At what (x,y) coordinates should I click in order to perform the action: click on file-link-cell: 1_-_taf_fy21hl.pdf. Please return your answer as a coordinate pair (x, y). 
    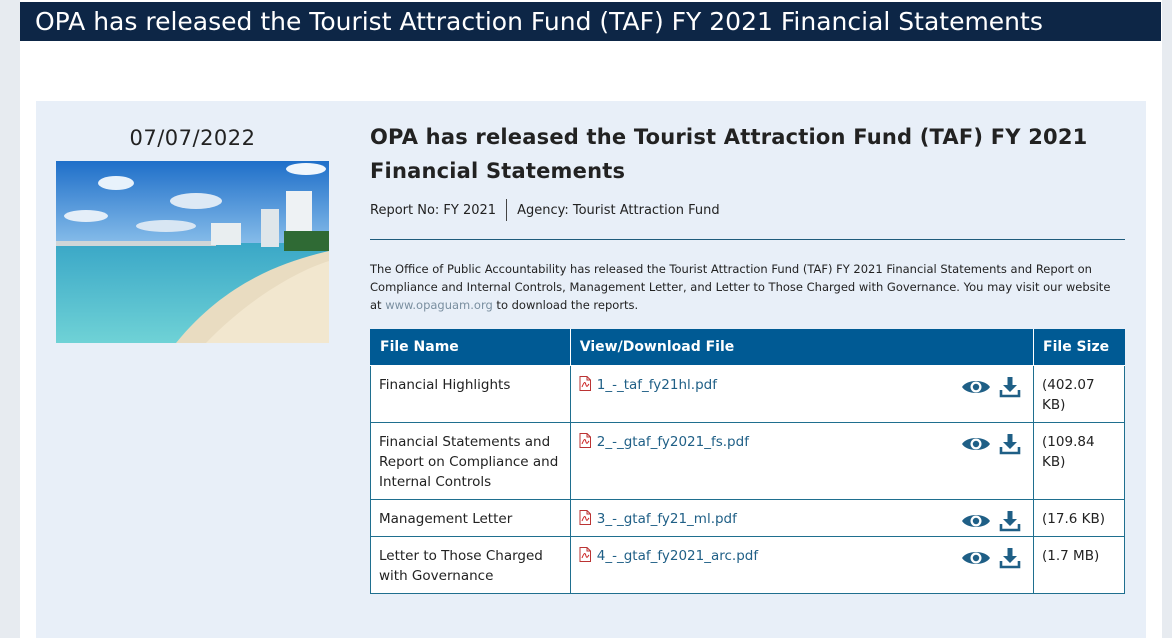
    Looking at the image, I should click on (802, 393).